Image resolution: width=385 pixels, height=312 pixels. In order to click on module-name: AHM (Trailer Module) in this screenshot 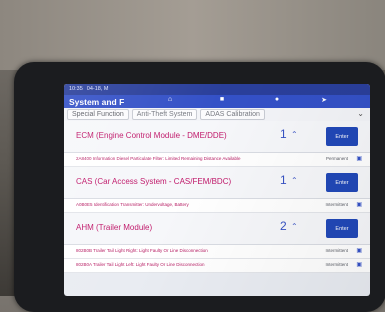, I will do `click(114, 227)`.